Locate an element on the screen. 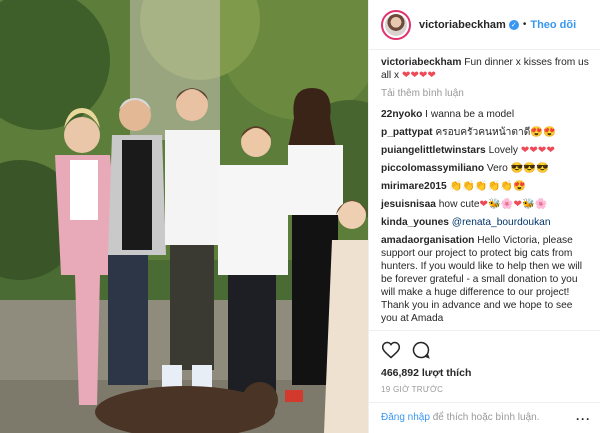  comment-text: Lovely is located at coordinates (502, 150).